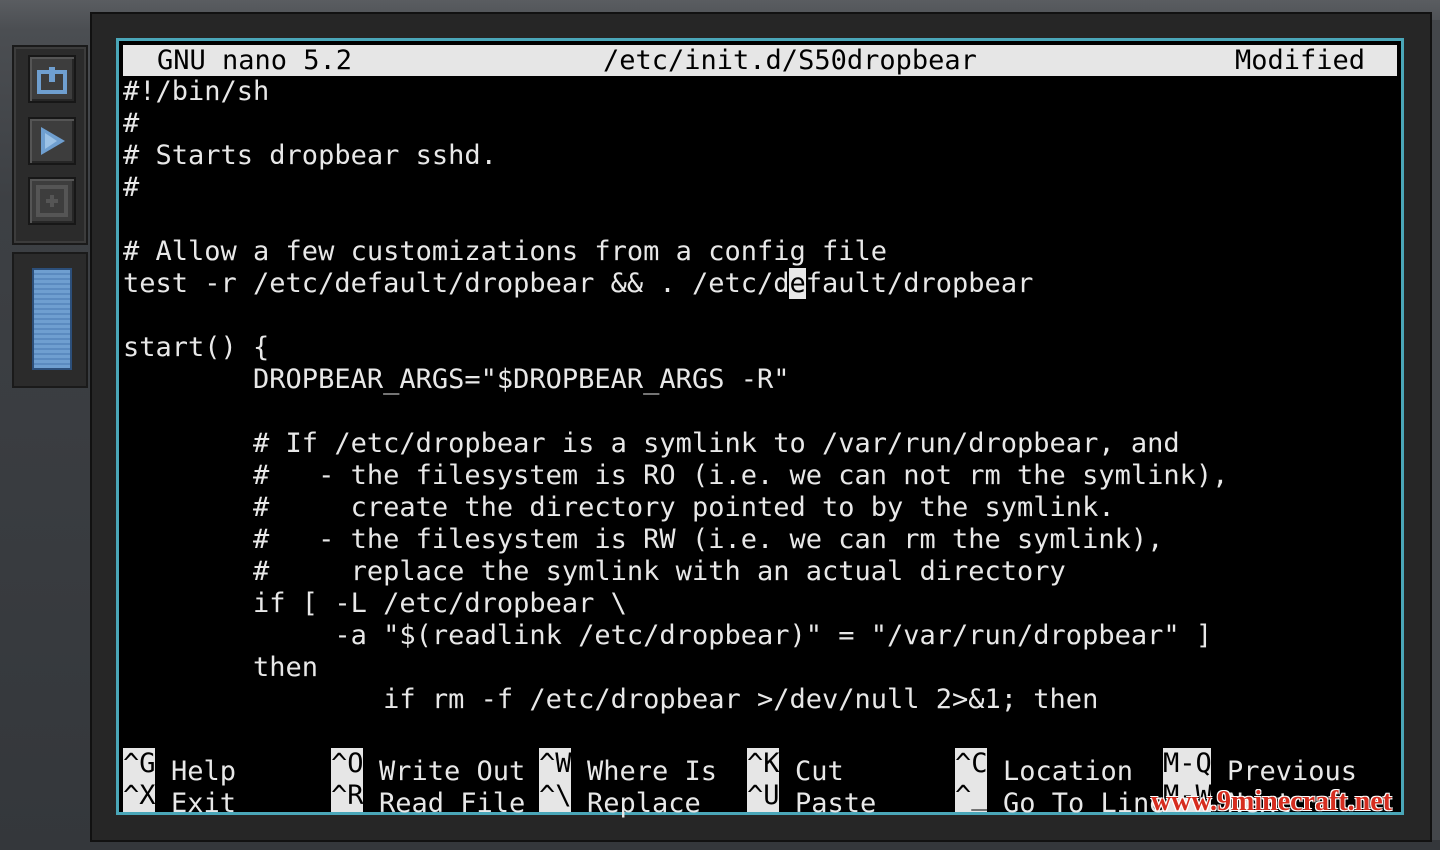 The width and height of the screenshot is (1440, 850). I want to click on scrollbar-thumb, so click(52, 319).